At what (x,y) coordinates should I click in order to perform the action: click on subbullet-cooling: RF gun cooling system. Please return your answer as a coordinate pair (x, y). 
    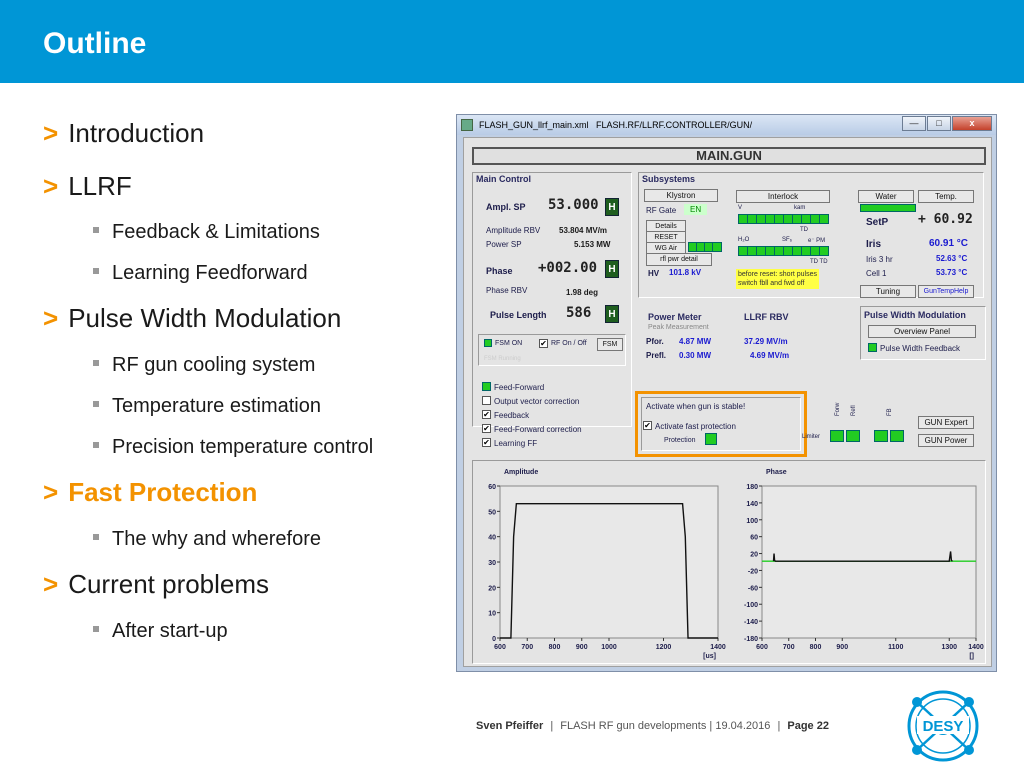
    Looking at the image, I should click on (204, 365).